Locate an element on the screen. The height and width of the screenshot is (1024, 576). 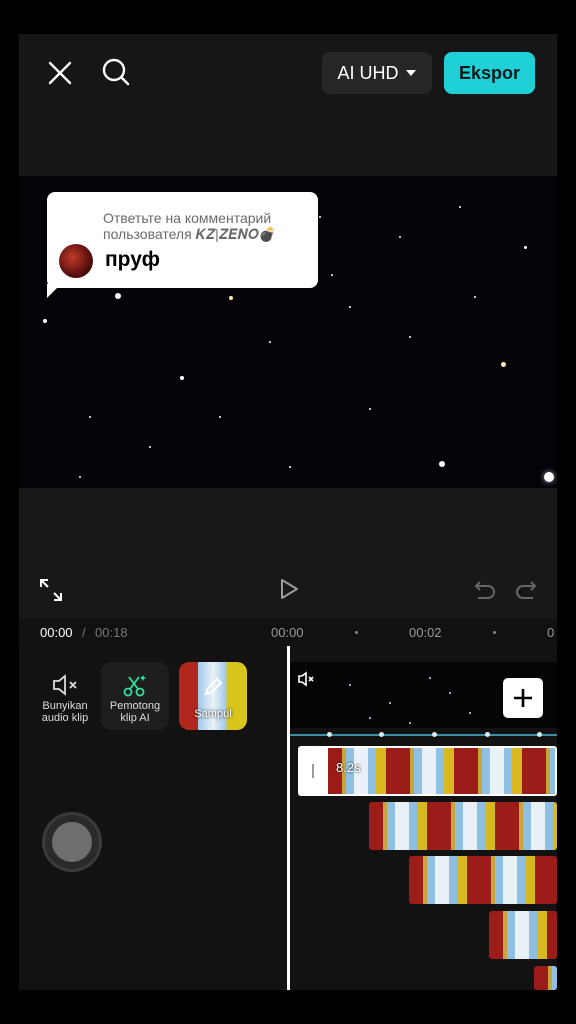
redo-icon is located at coordinates (526, 591).